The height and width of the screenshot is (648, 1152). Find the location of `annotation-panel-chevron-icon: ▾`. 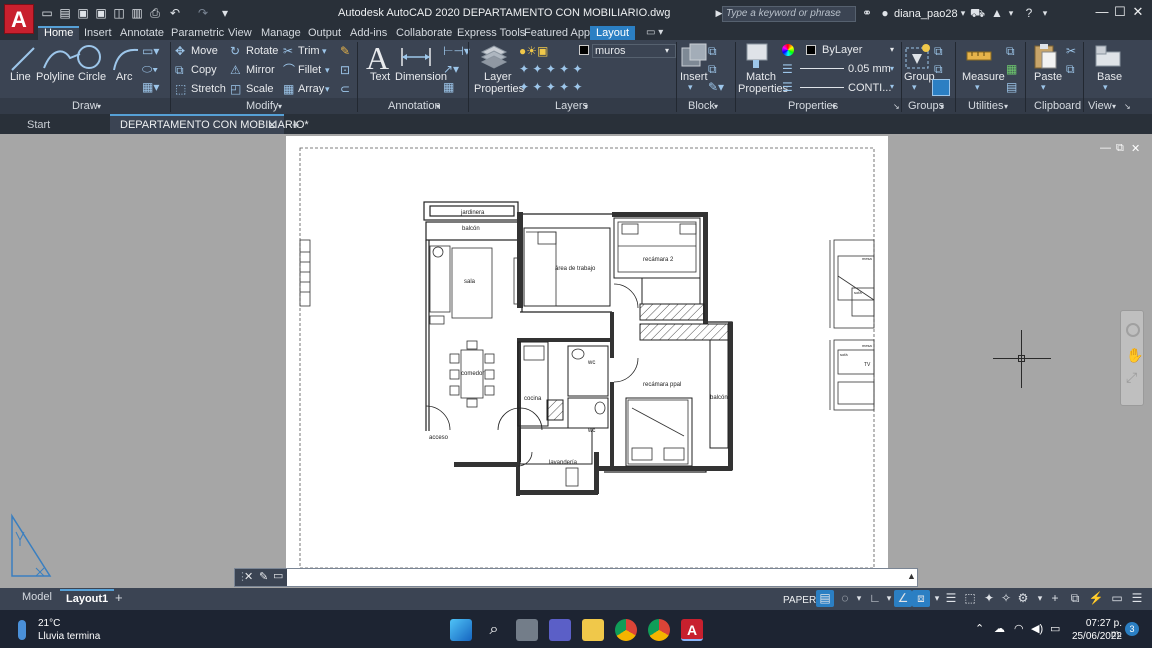

annotation-panel-chevron-icon: ▾ is located at coordinates (438, 106).